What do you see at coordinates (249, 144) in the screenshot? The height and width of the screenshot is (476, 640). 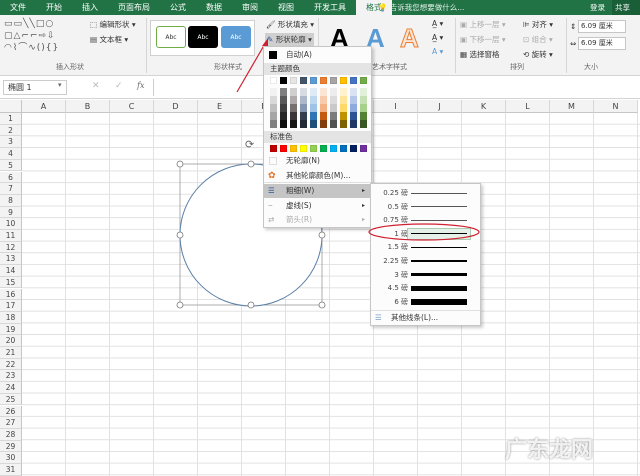 I see `rotation-handle-icon: ⟳` at bounding box center [249, 144].